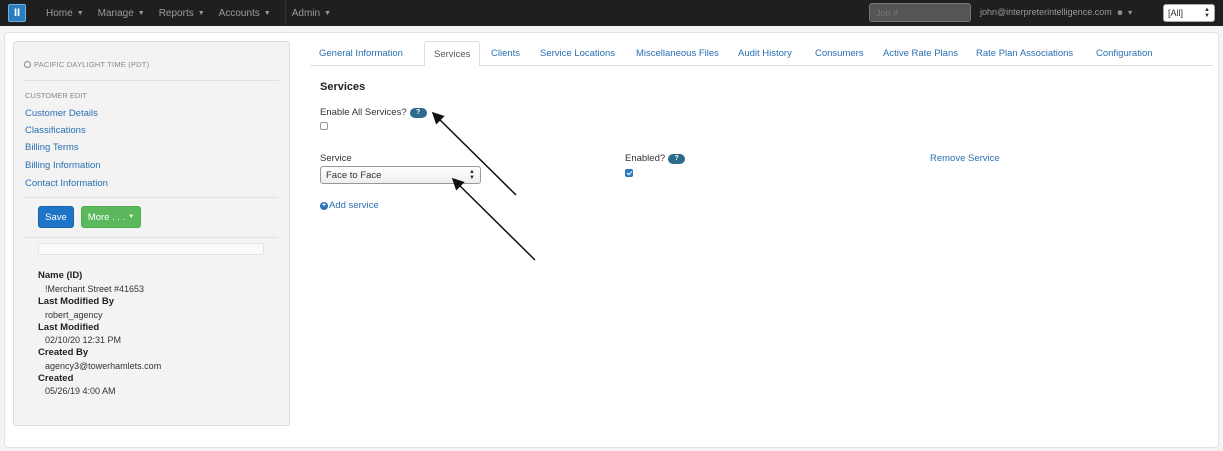 This screenshot has width=1223, height=451. I want to click on meta-name-value: !Merchant Street #41653, so click(95, 289).